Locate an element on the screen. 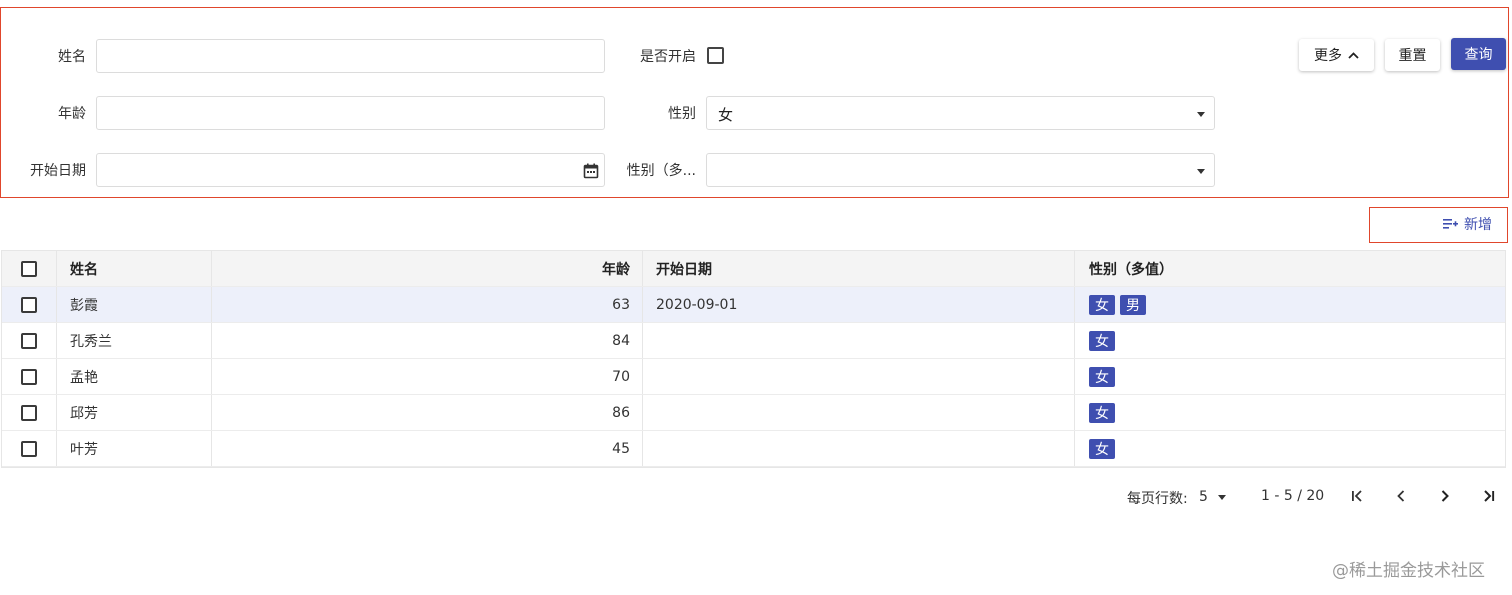  playlist-add-icon is located at coordinates (1450, 224).